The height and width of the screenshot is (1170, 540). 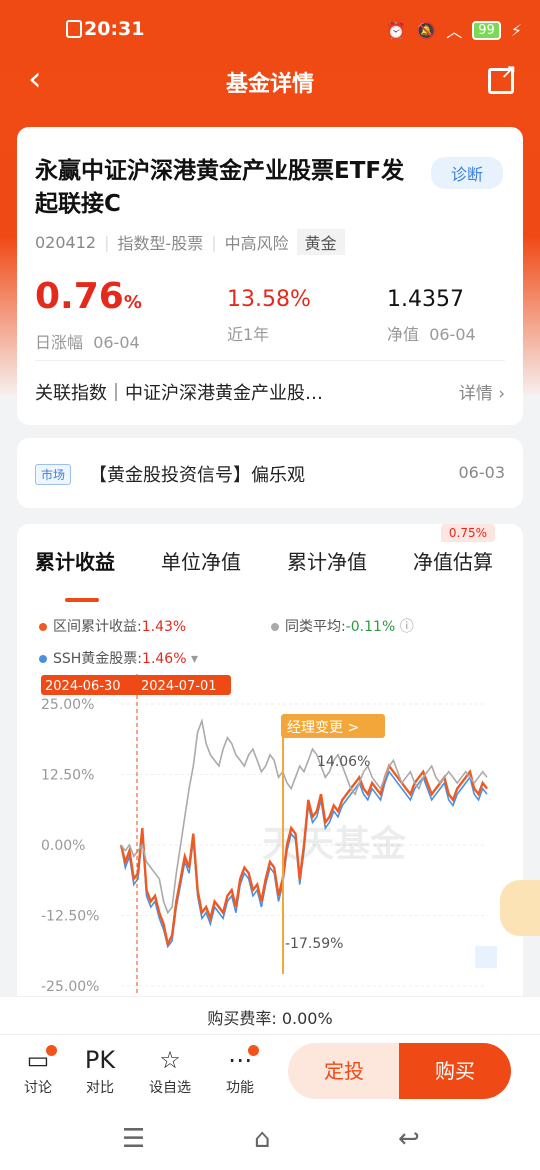 What do you see at coordinates (270, 28) in the screenshot?
I see `status-bar: 20:31 ⏰ 🔕 ︿ 99 ⚡` at bounding box center [270, 28].